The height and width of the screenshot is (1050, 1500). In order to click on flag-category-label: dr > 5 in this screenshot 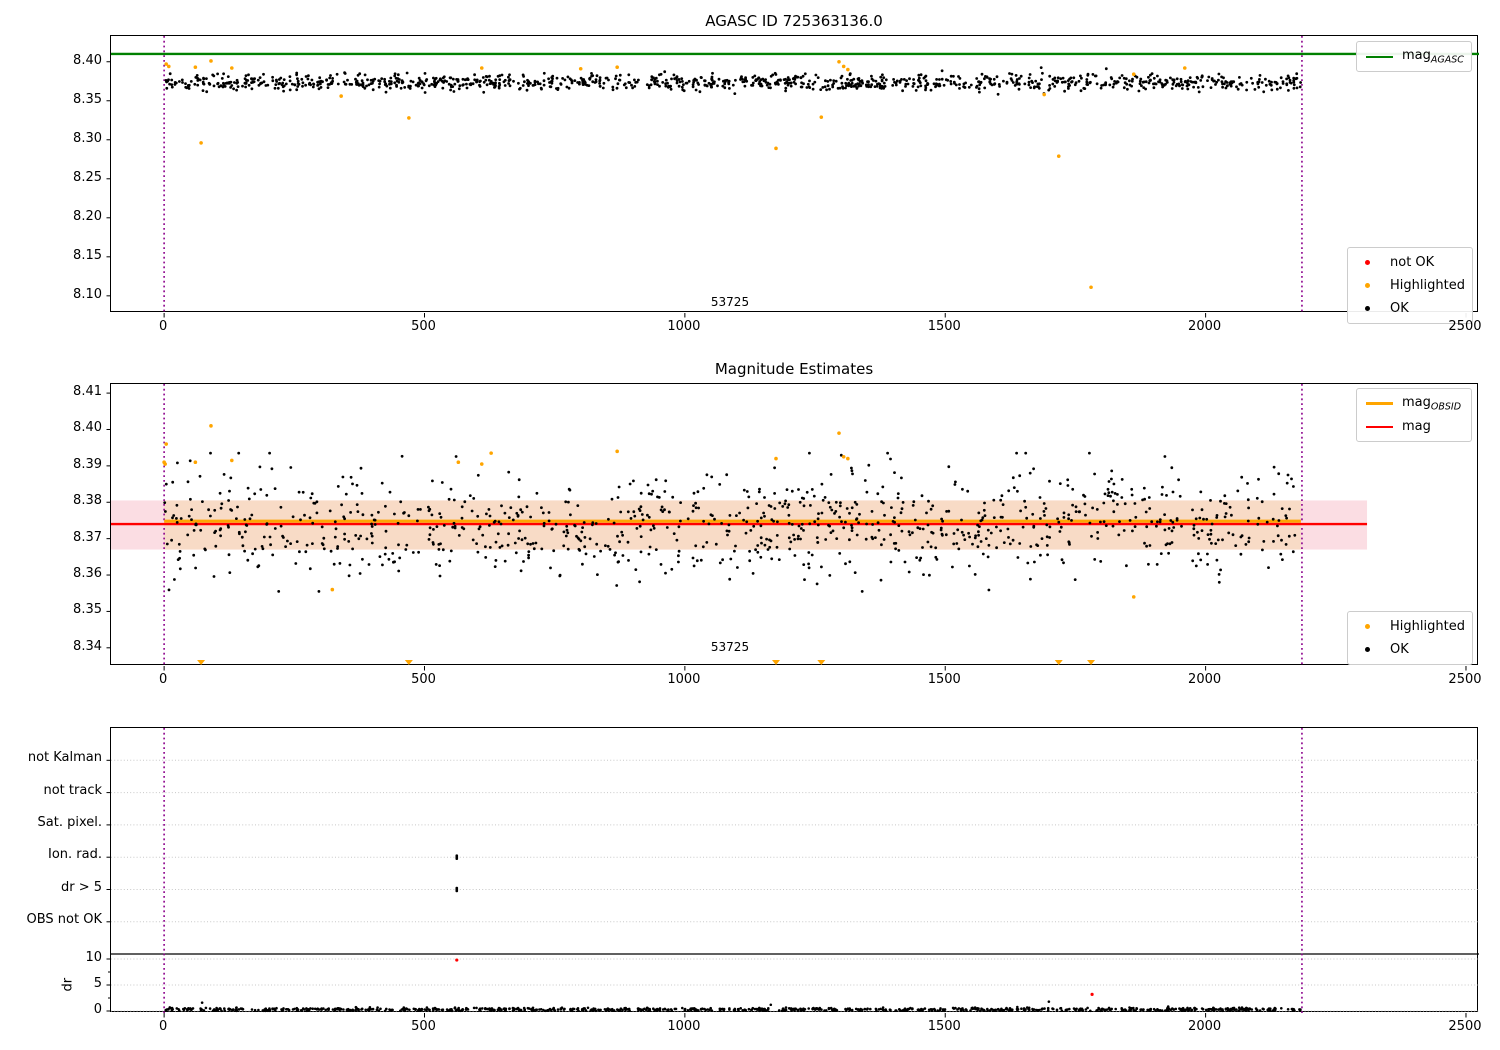, I will do `click(81, 887)`.